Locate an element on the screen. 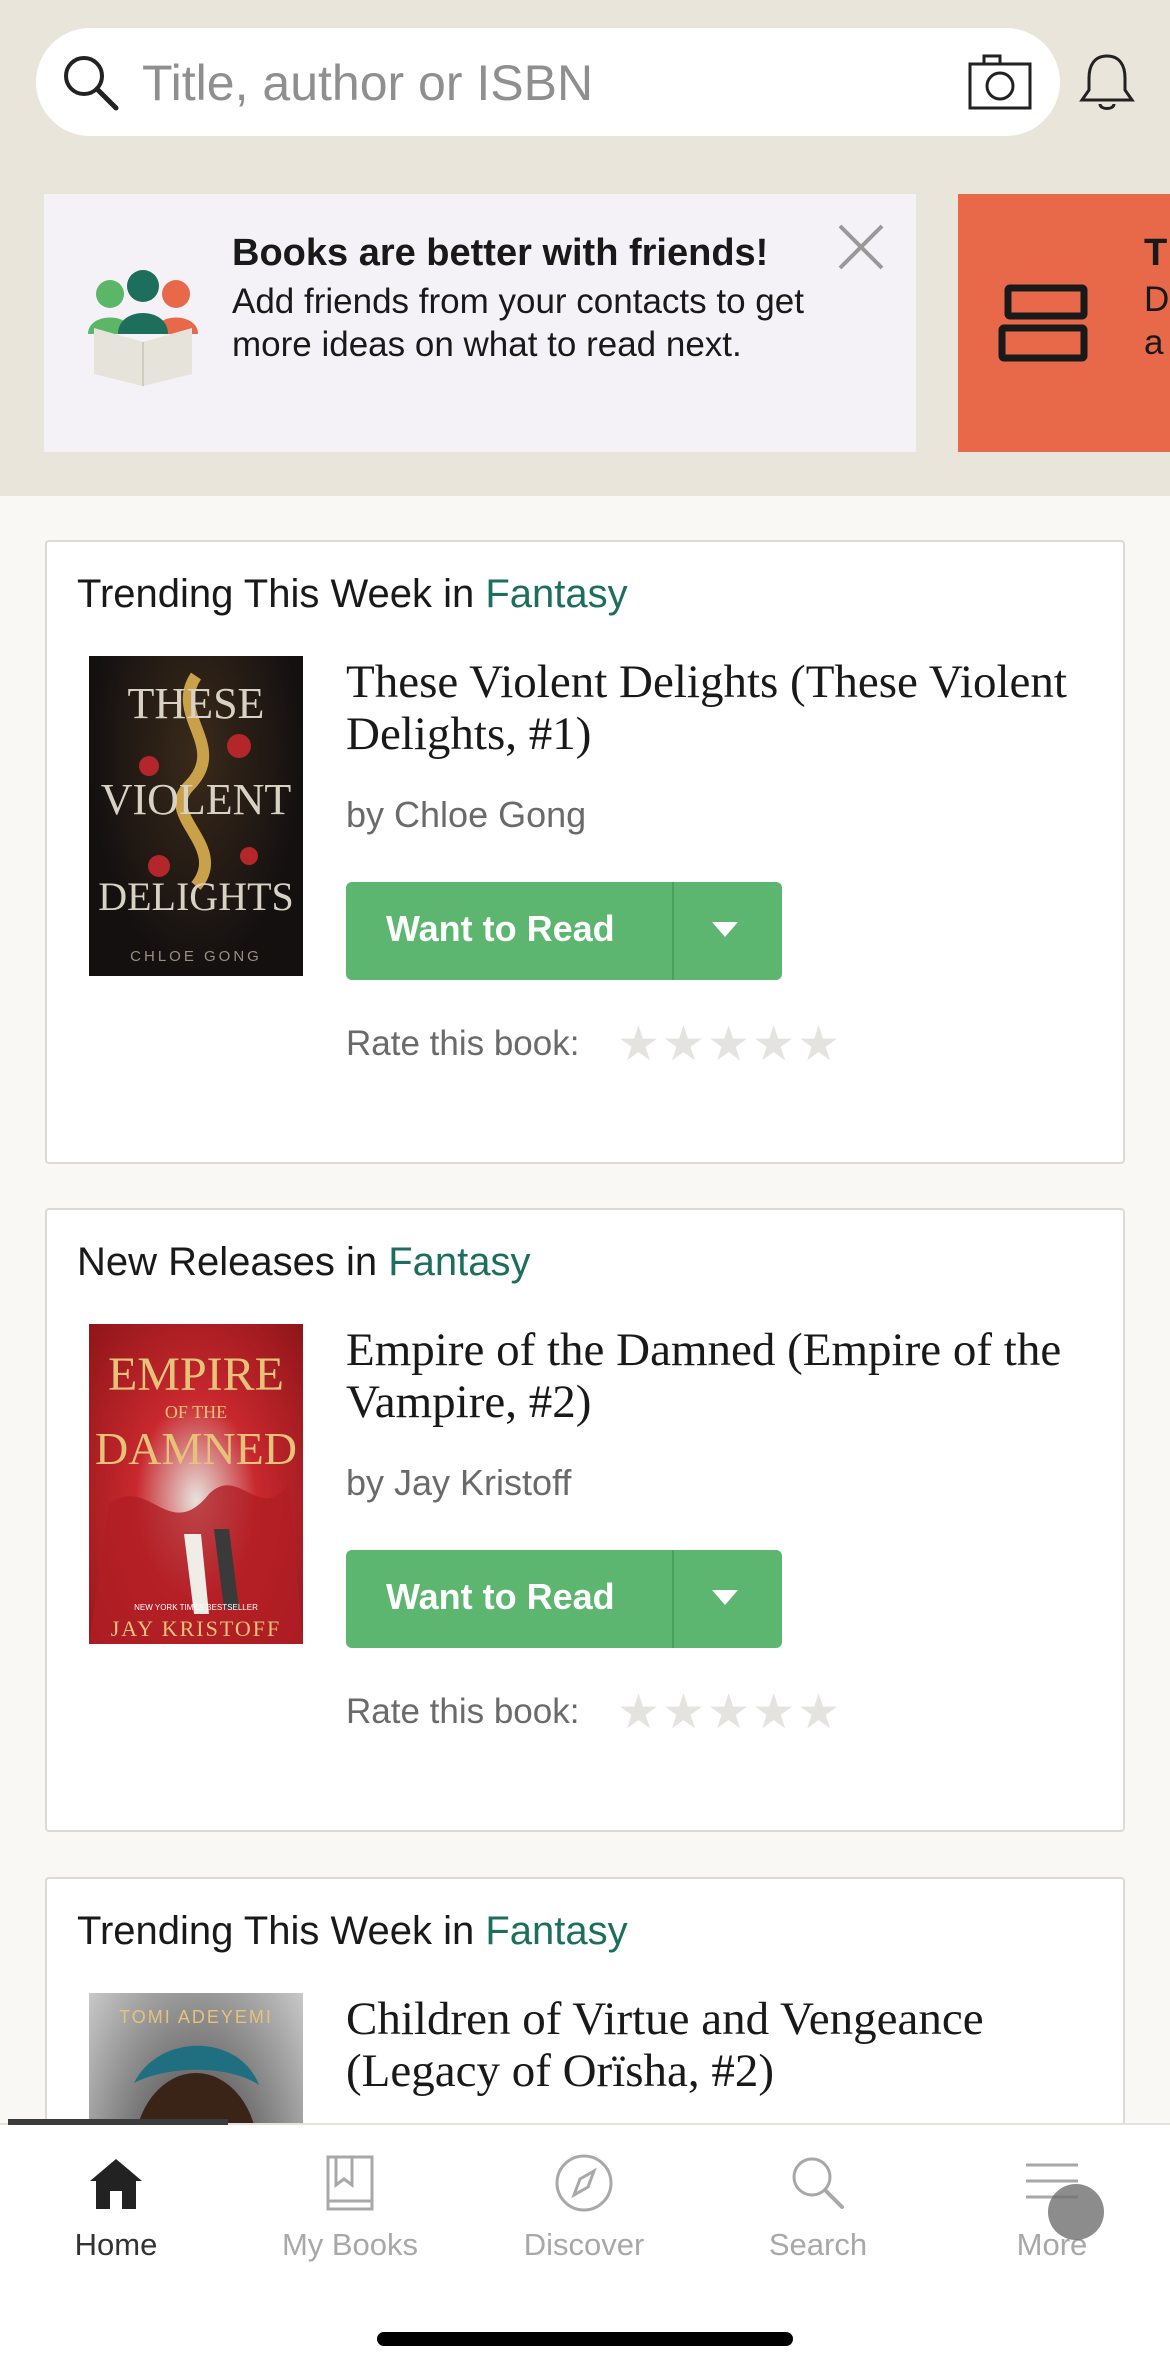  cover-title-line2: VIOLENT is located at coordinates (196, 799).